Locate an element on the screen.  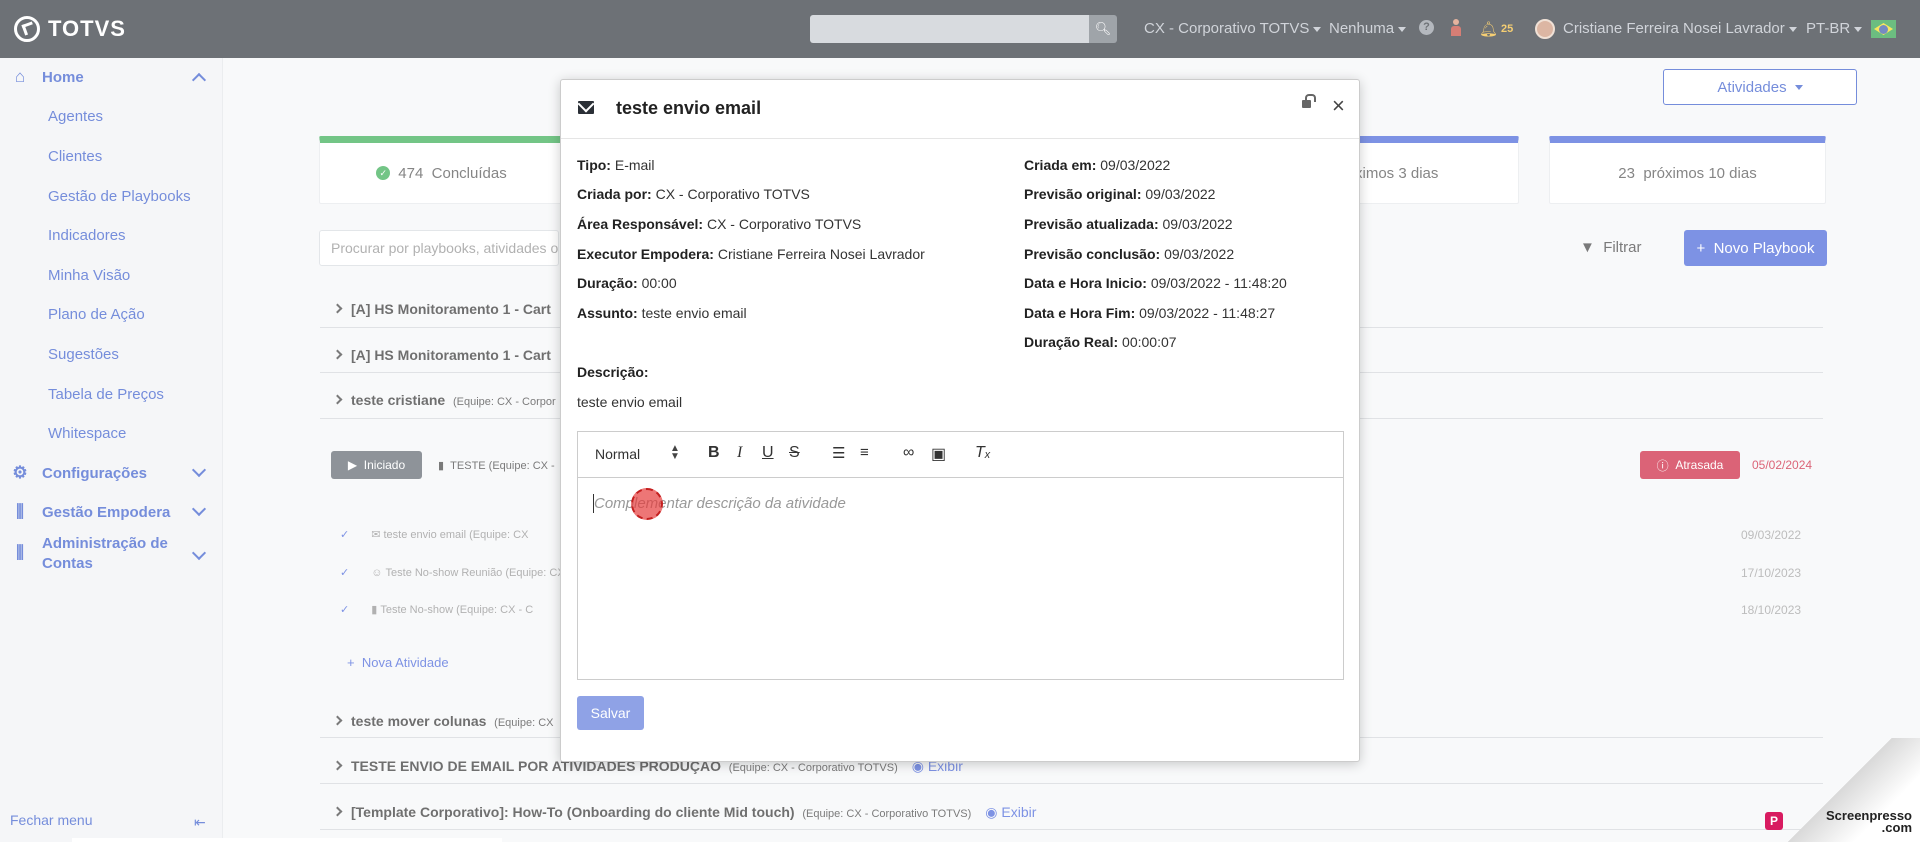
close-icon: × is located at coordinates (1338, 106).